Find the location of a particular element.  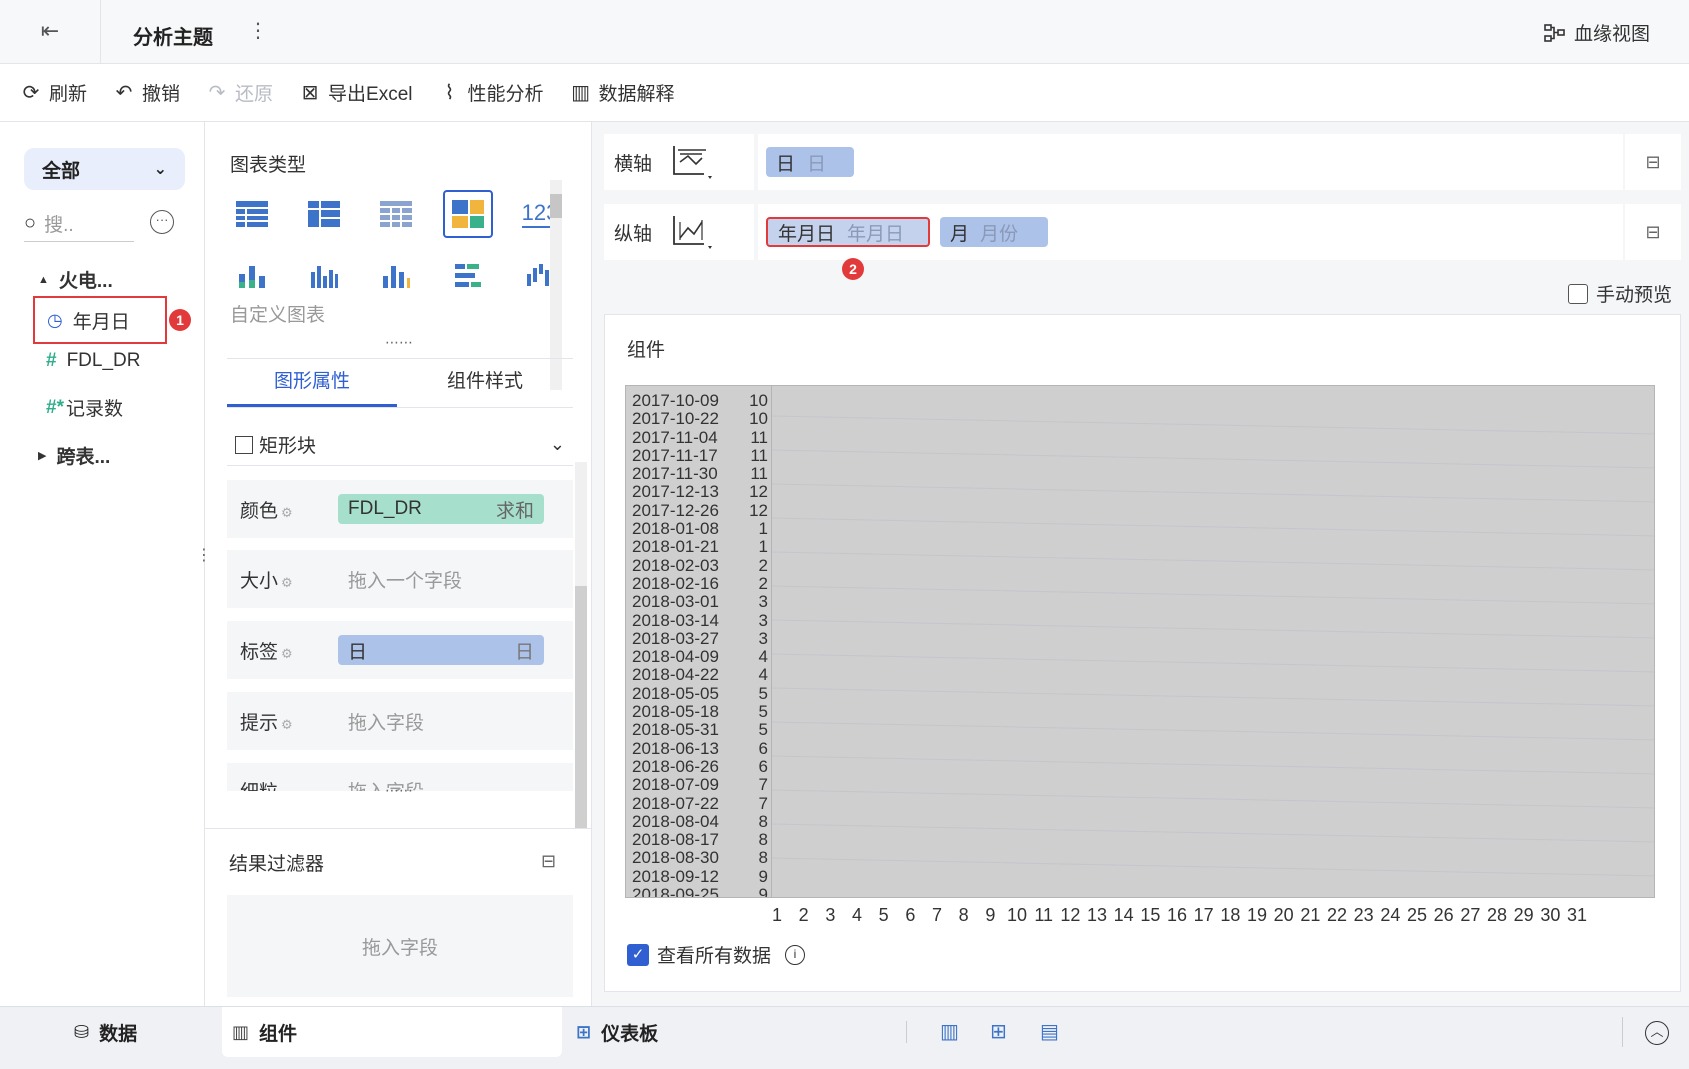

filter-drop-zone: 拖入字段 is located at coordinates (400, 946).